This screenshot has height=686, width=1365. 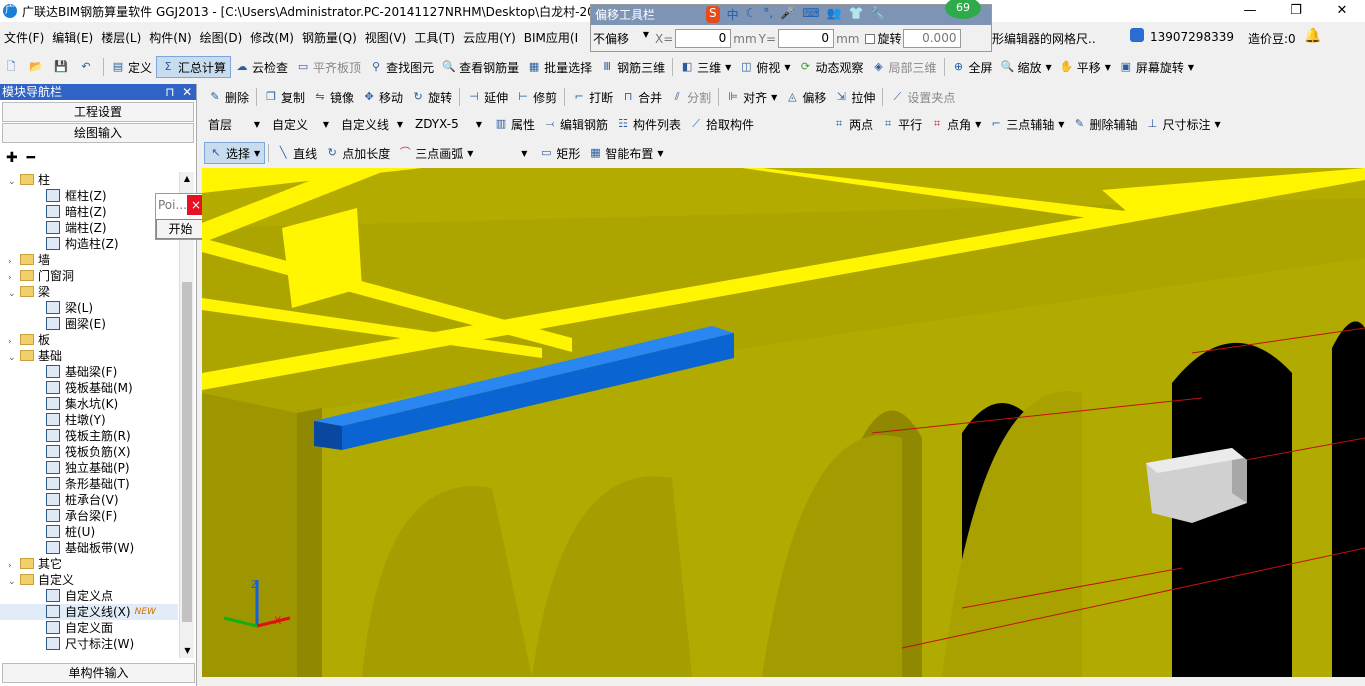 I want to click on tree-item: 端柱(Z), so click(x=89, y=228).